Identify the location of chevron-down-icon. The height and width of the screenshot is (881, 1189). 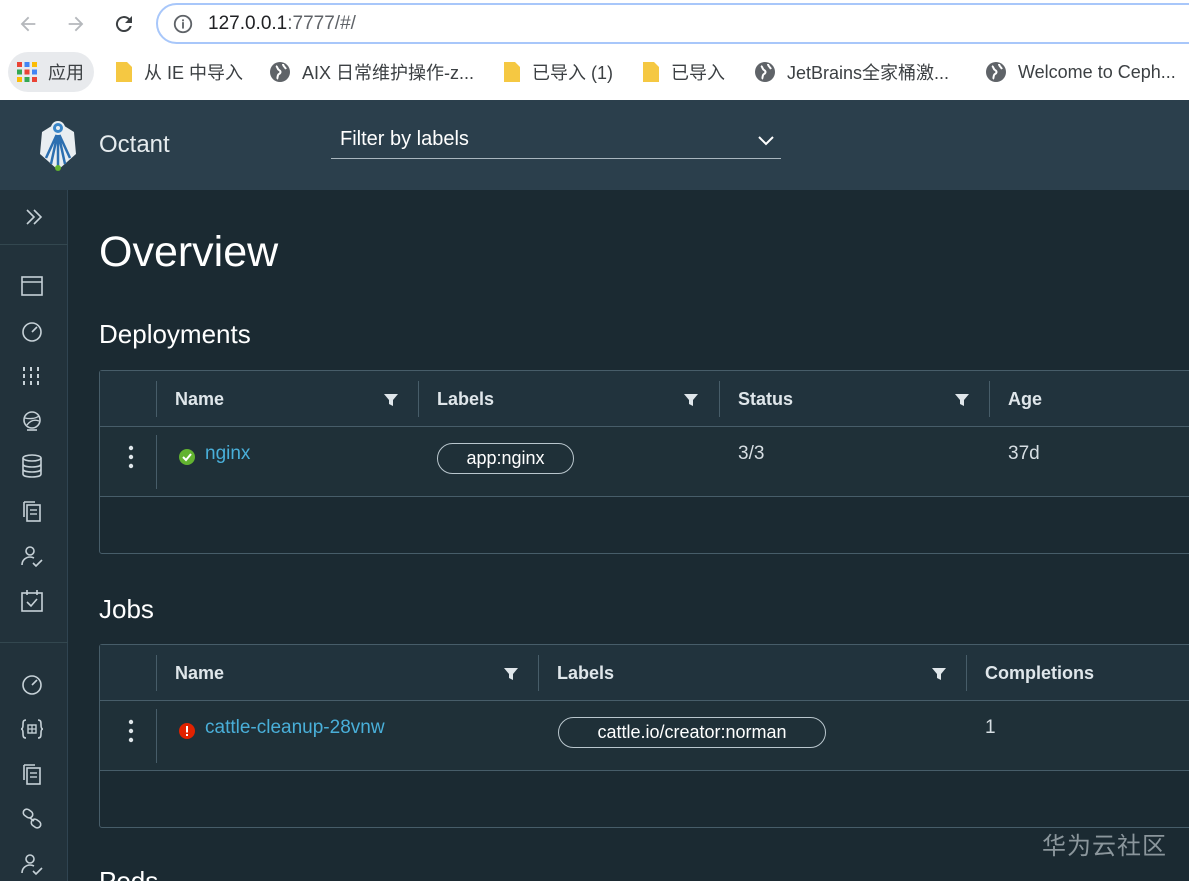
(766, 141).